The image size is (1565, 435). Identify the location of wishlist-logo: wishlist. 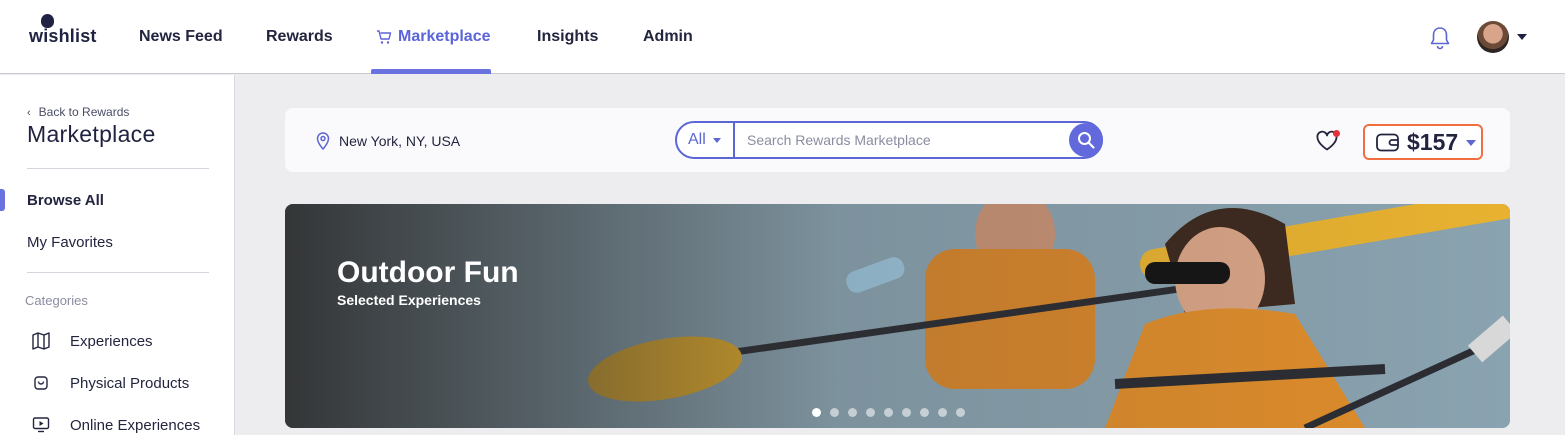
(63, 31).